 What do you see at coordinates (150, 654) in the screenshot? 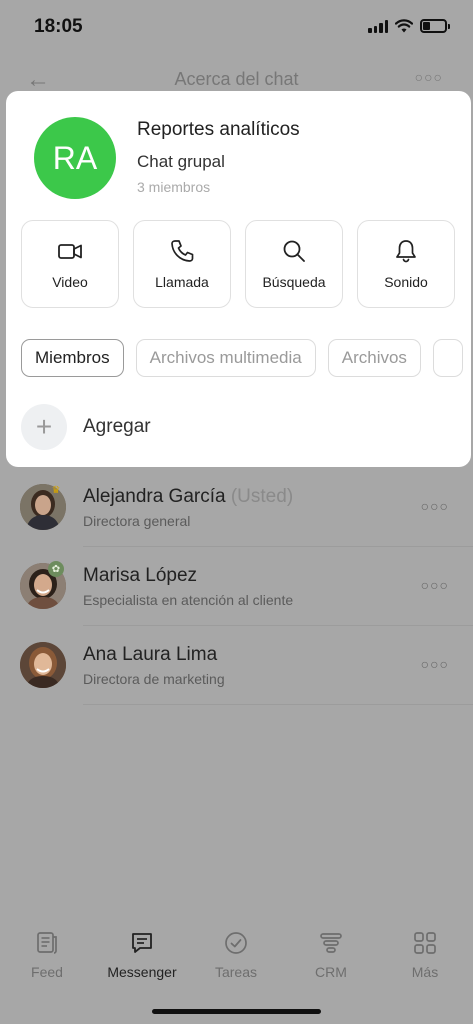
I see `member-name: Ana Laura Lima` at bounding box center [150, 654].